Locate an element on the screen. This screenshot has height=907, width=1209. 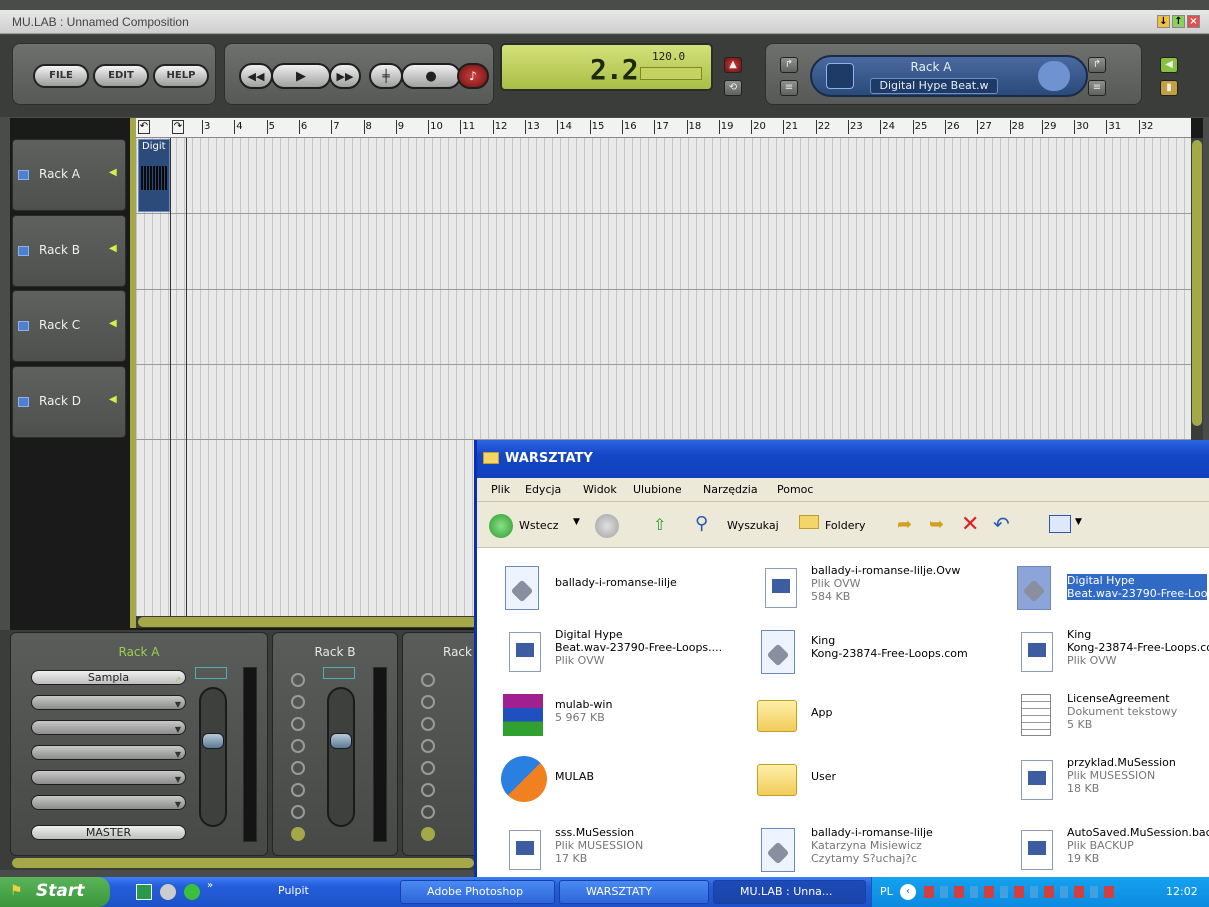
insert-slot-1: Sampla ↗ is located at coordinates (108, 677).